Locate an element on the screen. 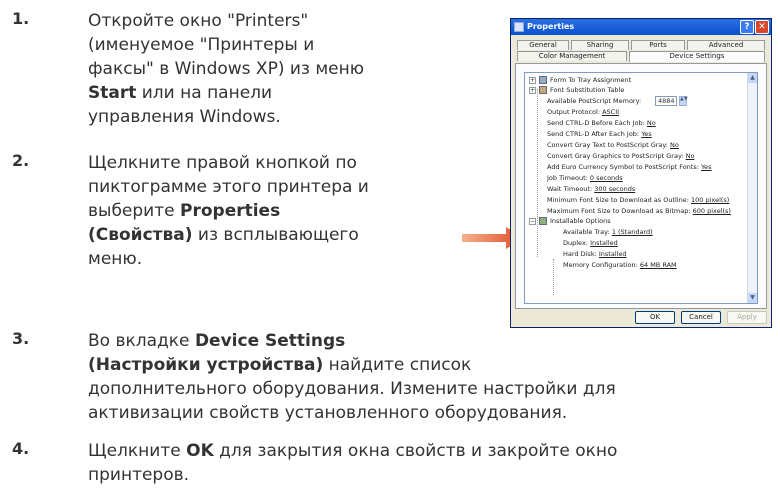 This screenshot has height=490, width=780. step-text-run: или на панели is located at coordinates (204, 93).